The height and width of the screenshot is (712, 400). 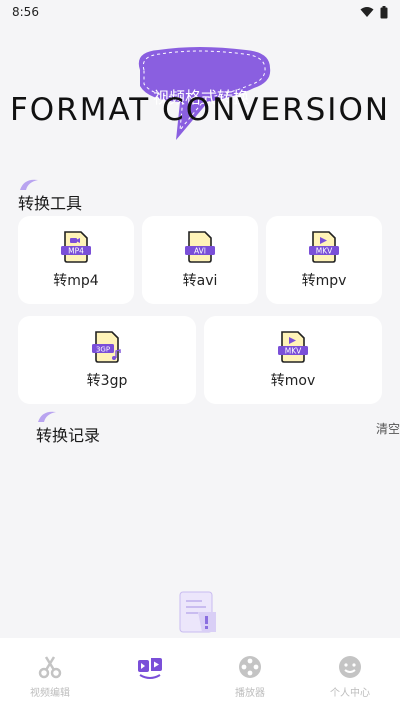 What do you see at coordinates (384, 11) in the screenshot?
I see `battery-icon` at bounding box center [384, 11].